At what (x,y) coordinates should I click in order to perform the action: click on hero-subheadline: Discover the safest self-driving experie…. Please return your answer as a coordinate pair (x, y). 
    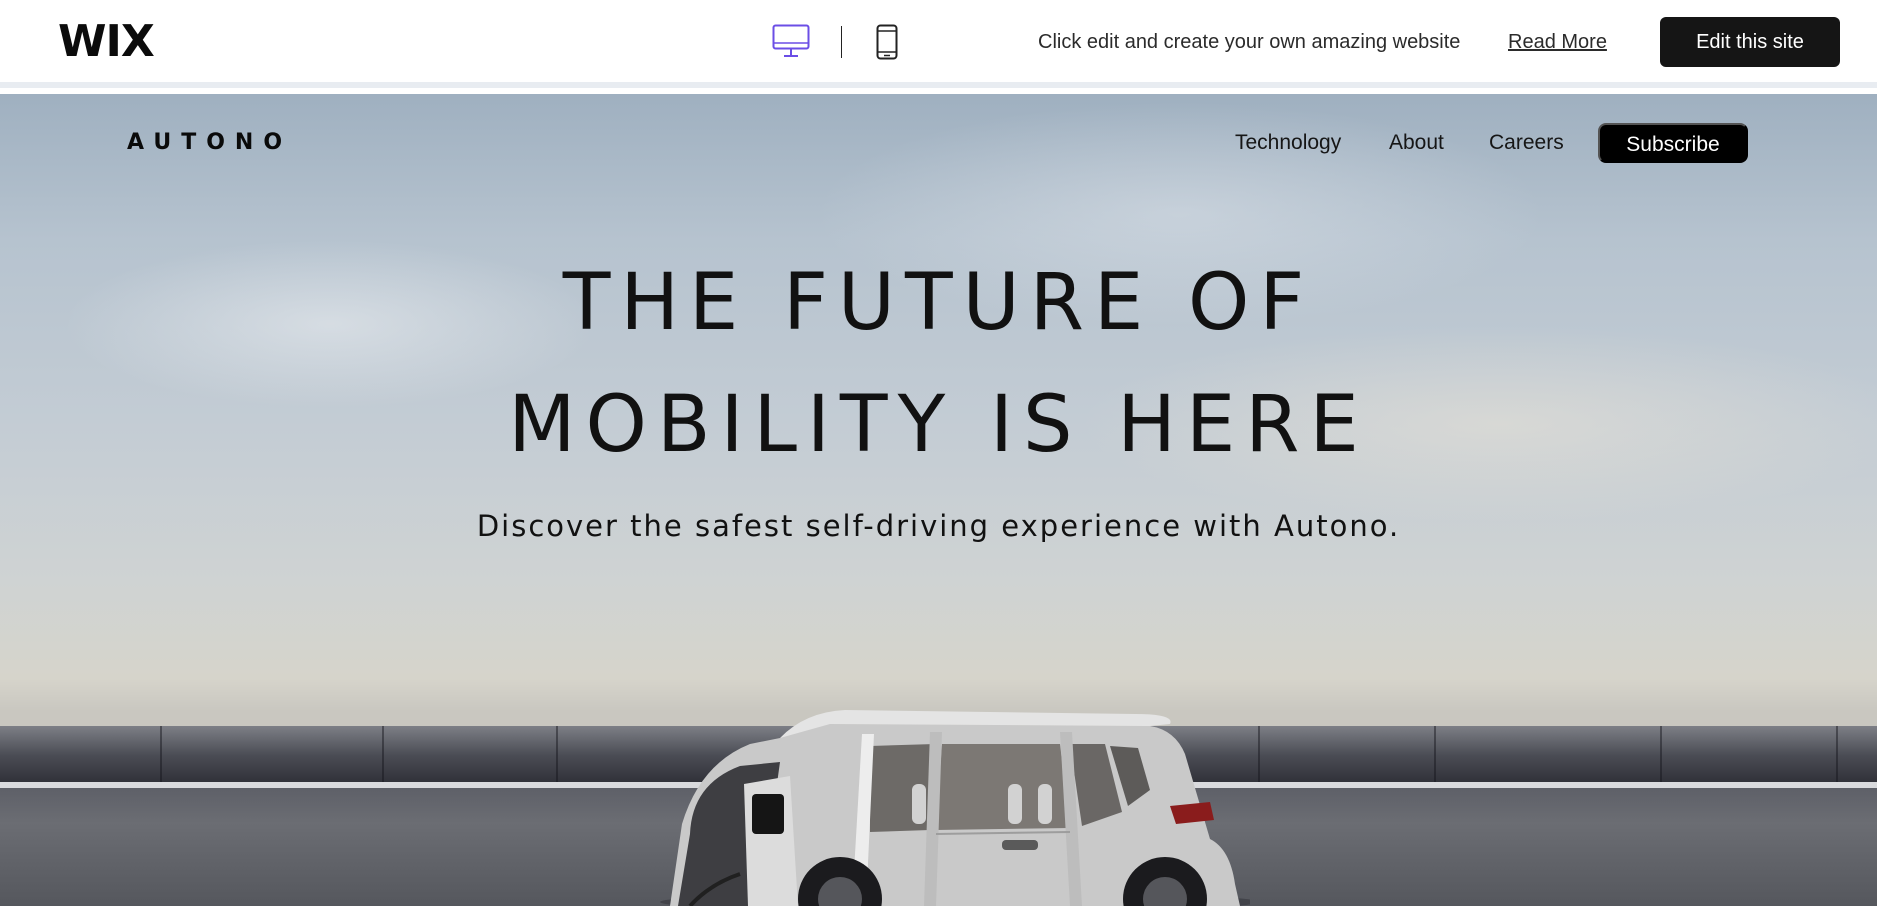
    Looking at the image, I should click on (938, 526).